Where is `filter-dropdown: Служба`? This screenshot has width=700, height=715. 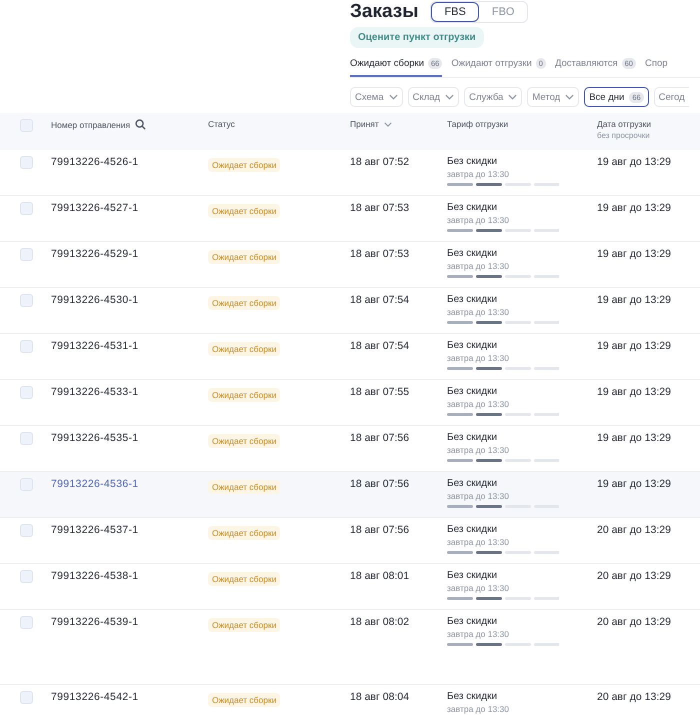
filter-dropdown: Служба is located at coordinates (493, 97).